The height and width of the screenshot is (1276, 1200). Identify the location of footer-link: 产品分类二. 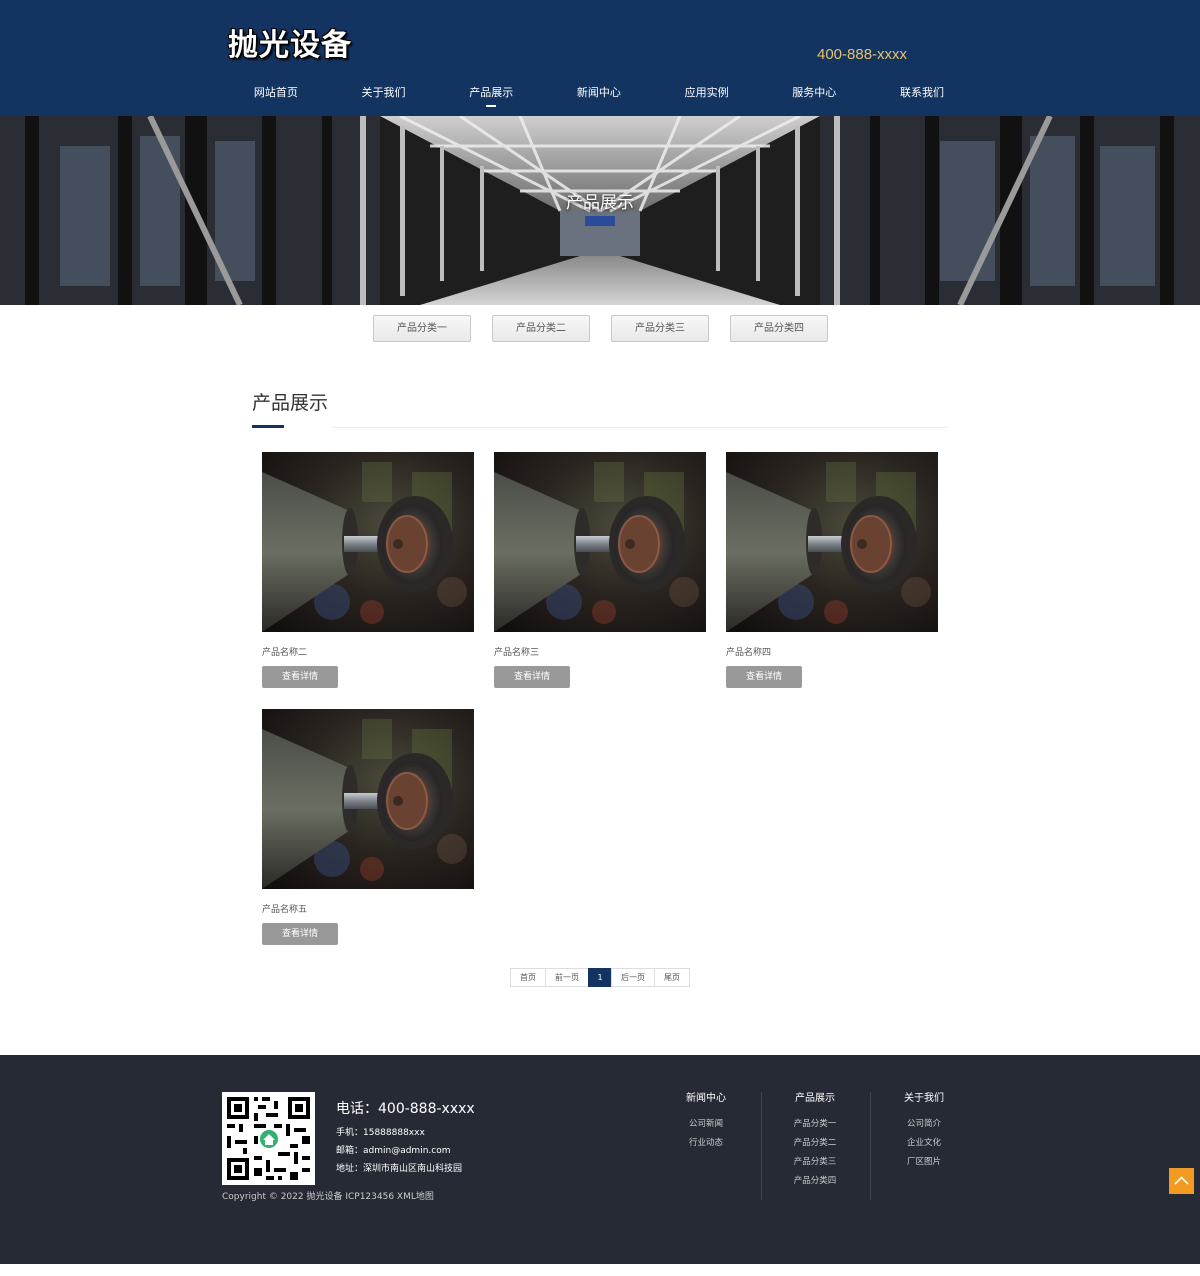
(815, 1143).